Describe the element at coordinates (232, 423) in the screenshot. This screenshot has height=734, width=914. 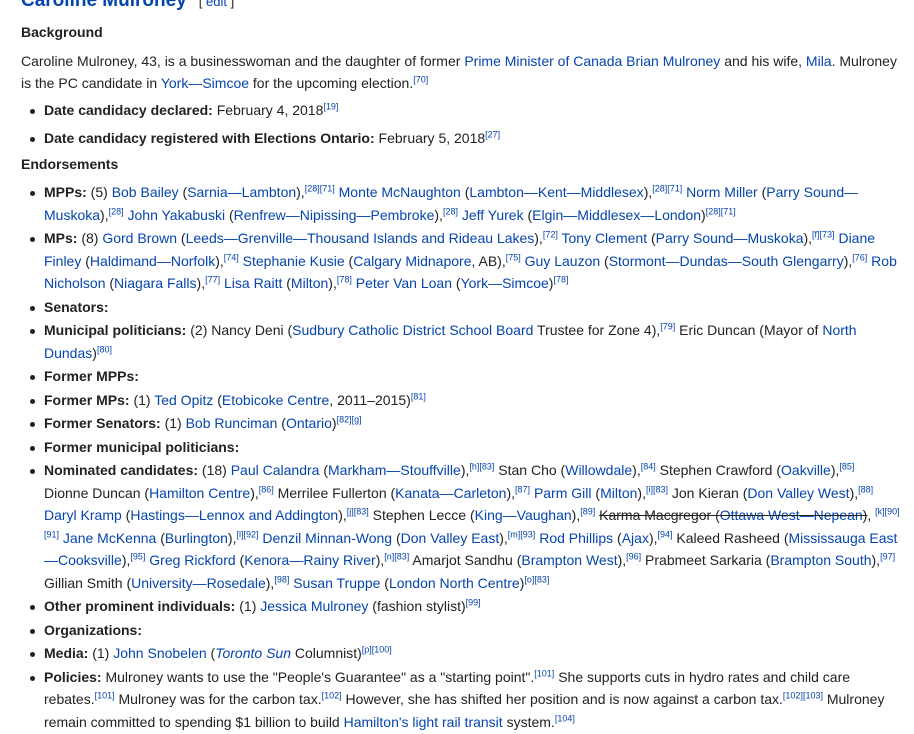
I see `link-person: Bob Runciman` at that location.